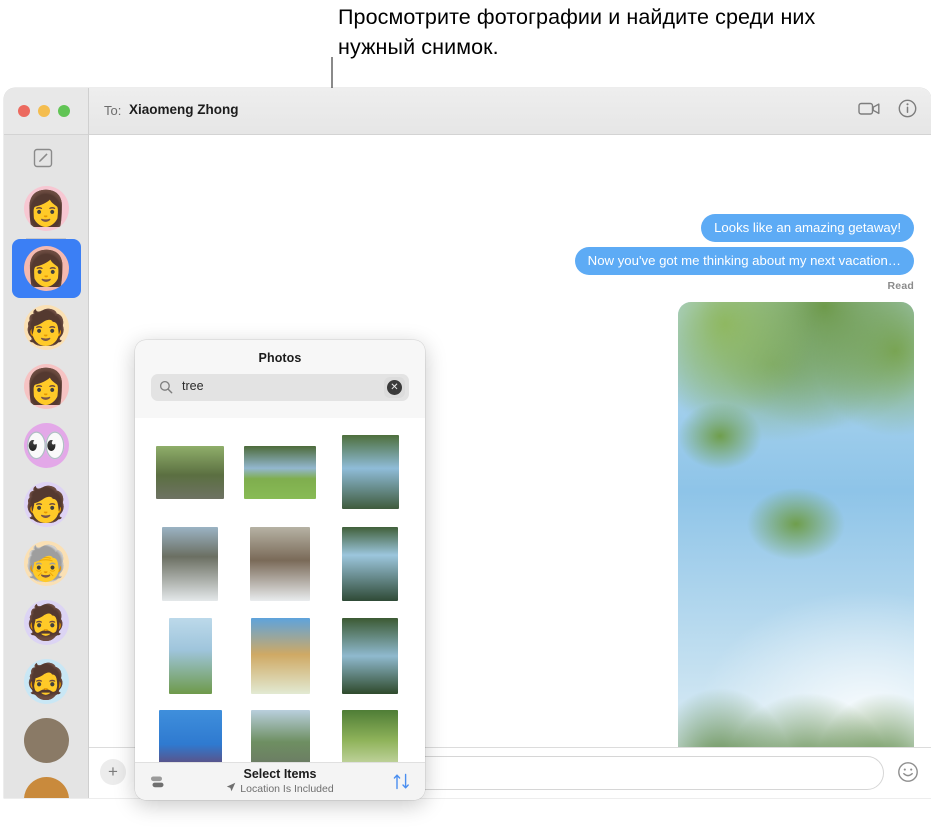  I want to click on layers-icon, so click(157, 784).